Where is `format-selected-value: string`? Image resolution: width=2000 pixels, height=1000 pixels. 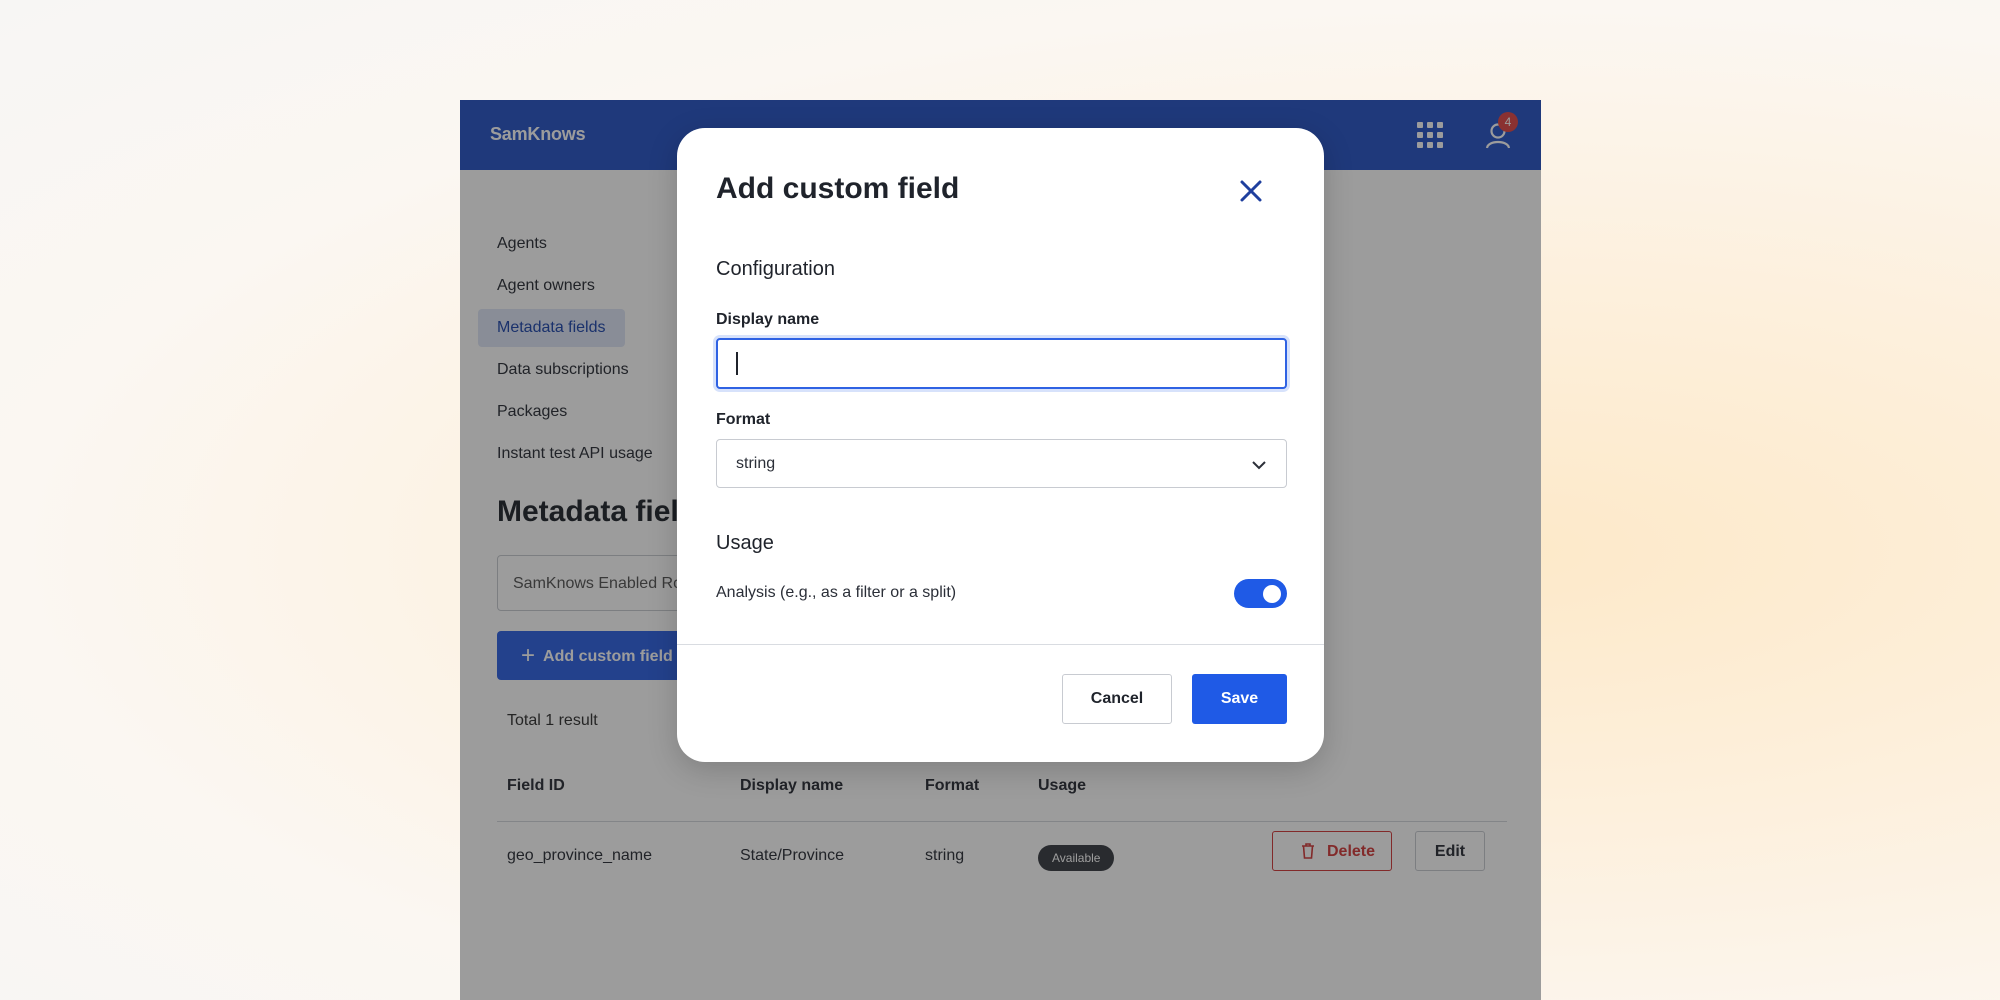
format-selected-value: string is located at coordinates (756, 463).